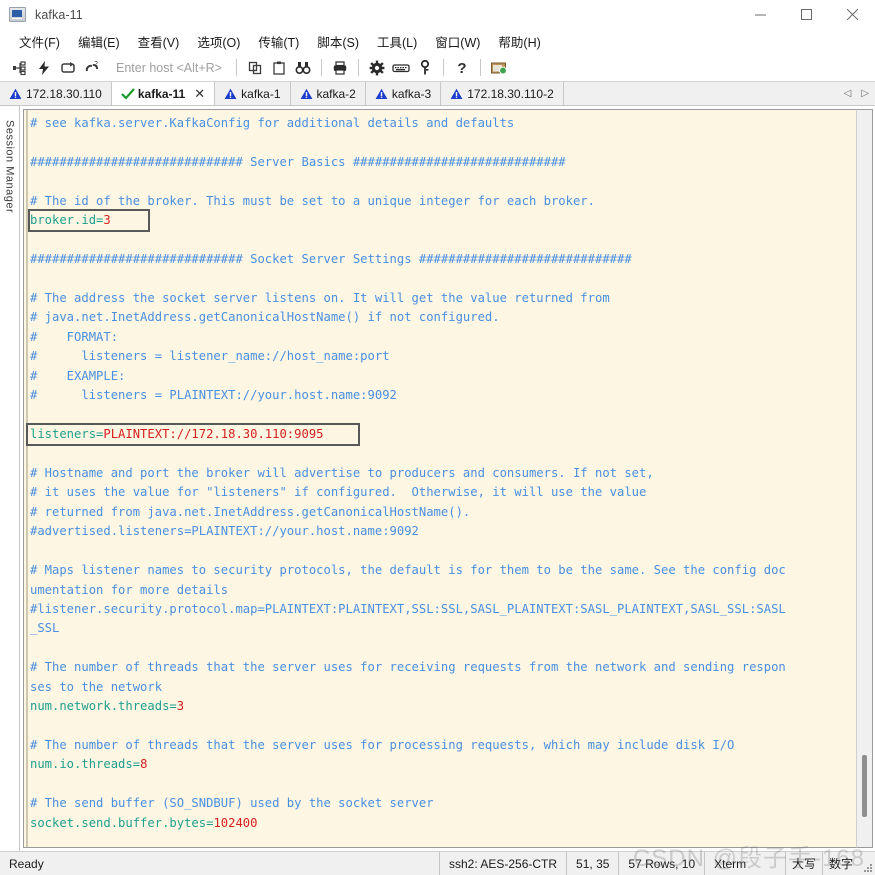 The height and width of the screenshot is (875, 875). Describe the element at coordinates (220, 863) in the screenshot. I see `status-ready: Ready` at that location.